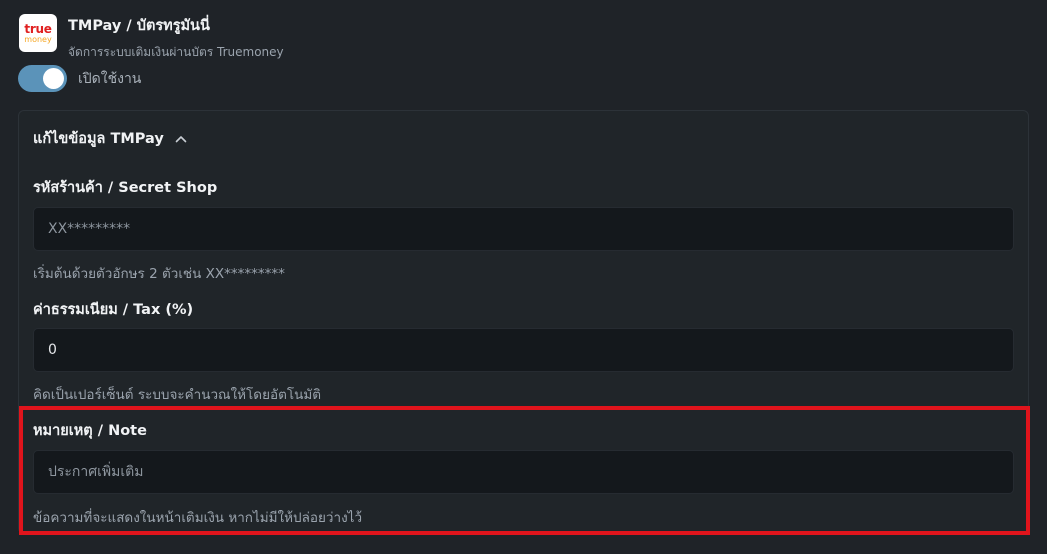 This screenshot has width=1047, height=554. What do you see at coordinates (176, 52) in the screenshot?
I see `page-subtitle: จัดการระบบเติมเงินผ่านบัตร Truemoney` at bounding box center [176, 52].